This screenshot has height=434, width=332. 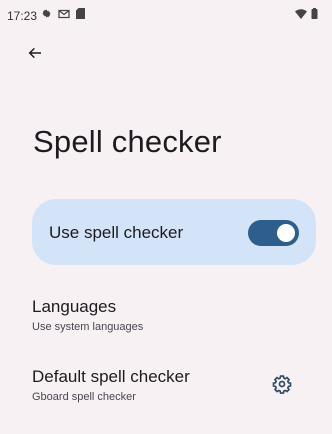 I want to click on spell-checker-settings-button, so click(x=283, y=385).